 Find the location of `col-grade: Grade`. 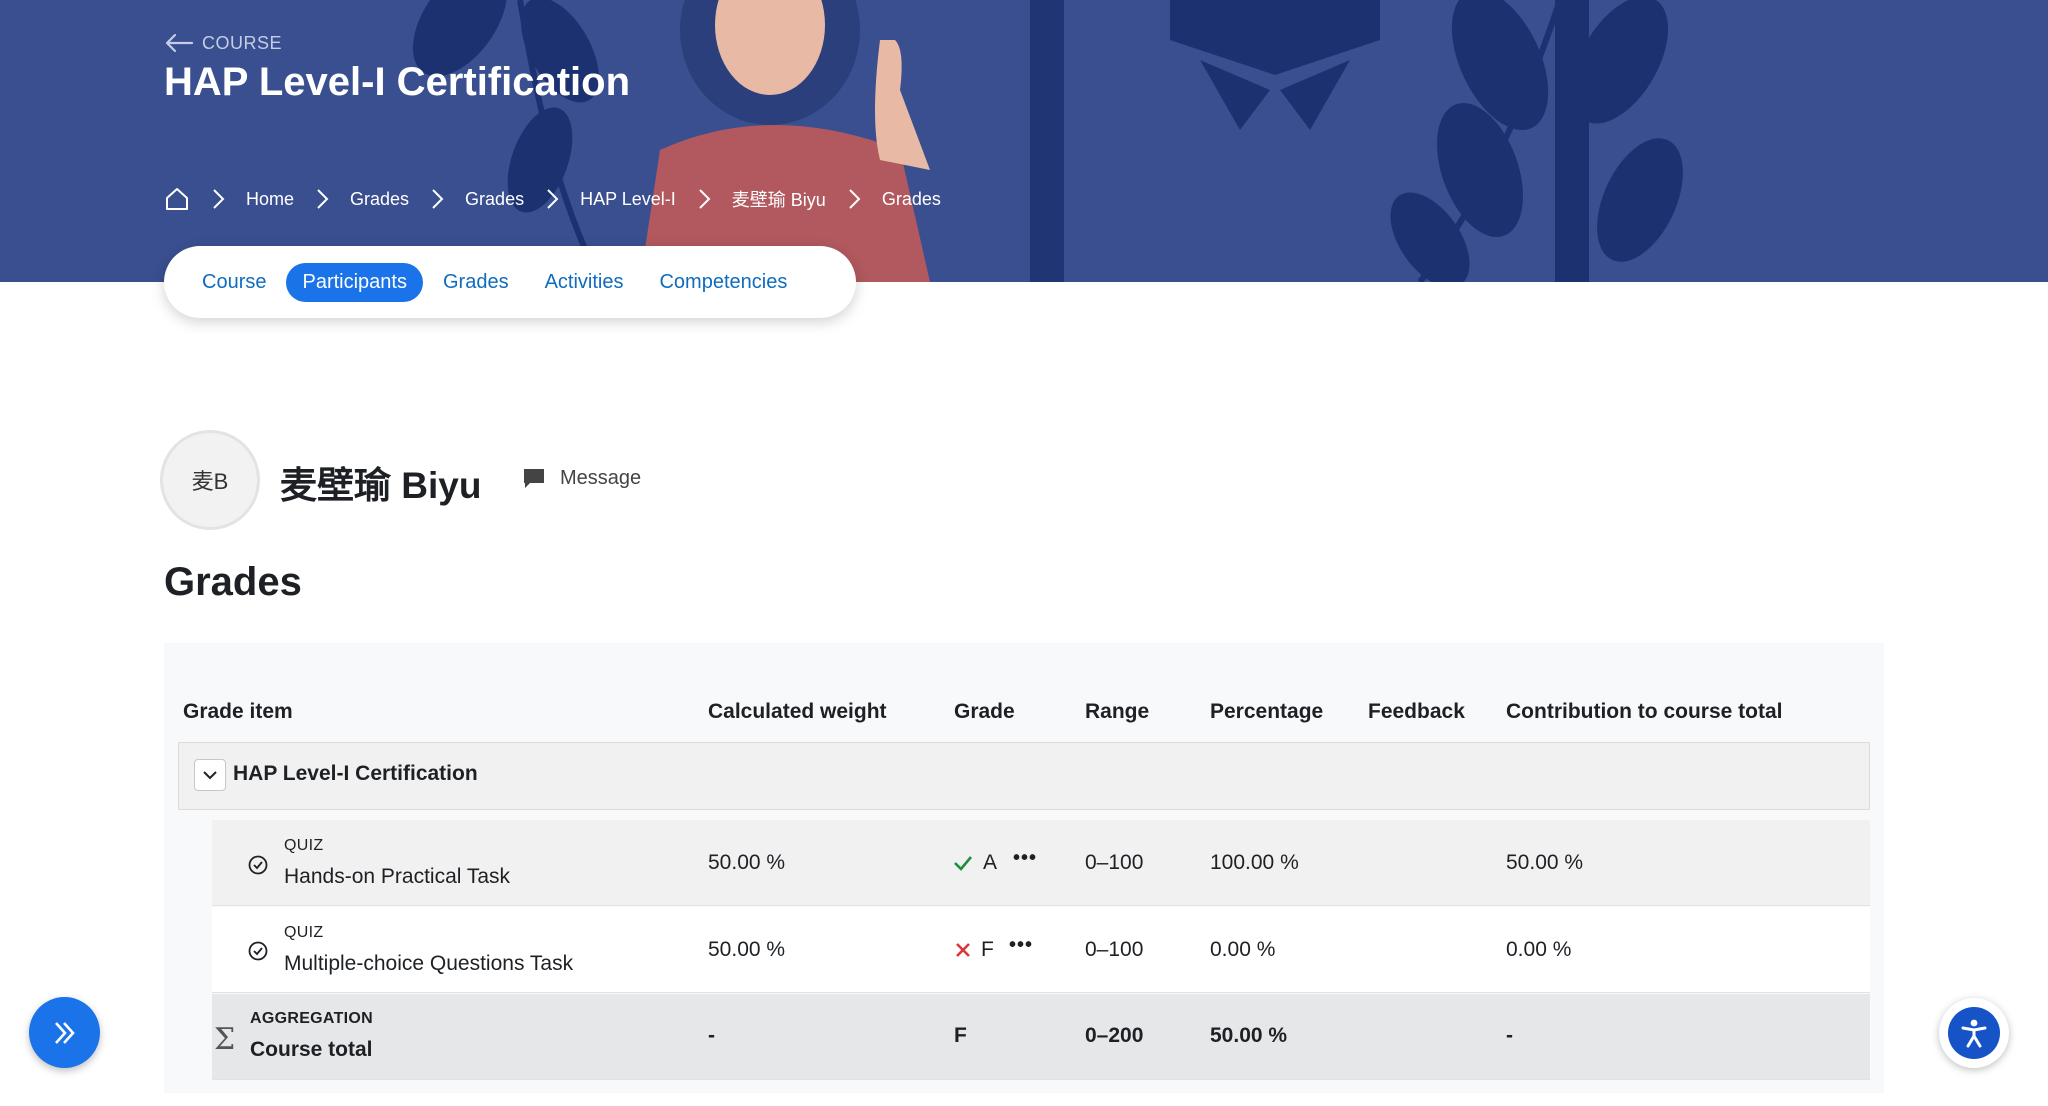

col-grade: Grade is located at coordinates (984, 711).